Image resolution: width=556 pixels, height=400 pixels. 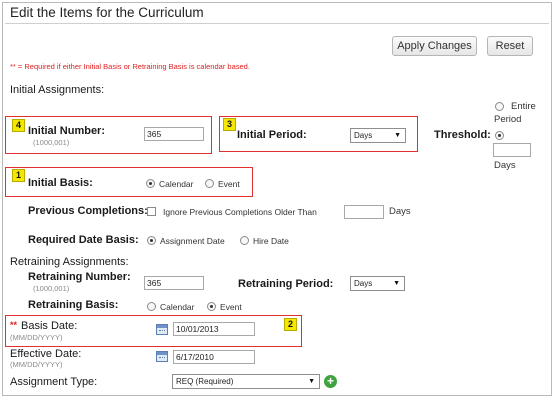 I want to click on basis-date-calendar-icon, so click(x=162, y=329).